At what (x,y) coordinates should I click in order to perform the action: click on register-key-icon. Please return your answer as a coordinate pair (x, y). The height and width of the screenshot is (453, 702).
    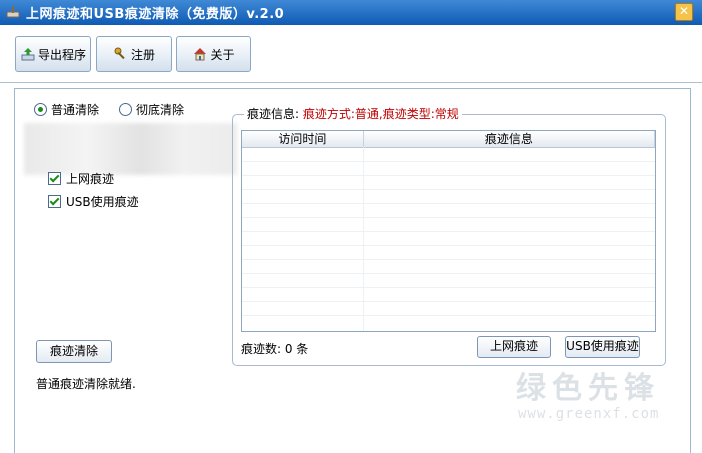
    Looking at the image, I should click on (119, 53).